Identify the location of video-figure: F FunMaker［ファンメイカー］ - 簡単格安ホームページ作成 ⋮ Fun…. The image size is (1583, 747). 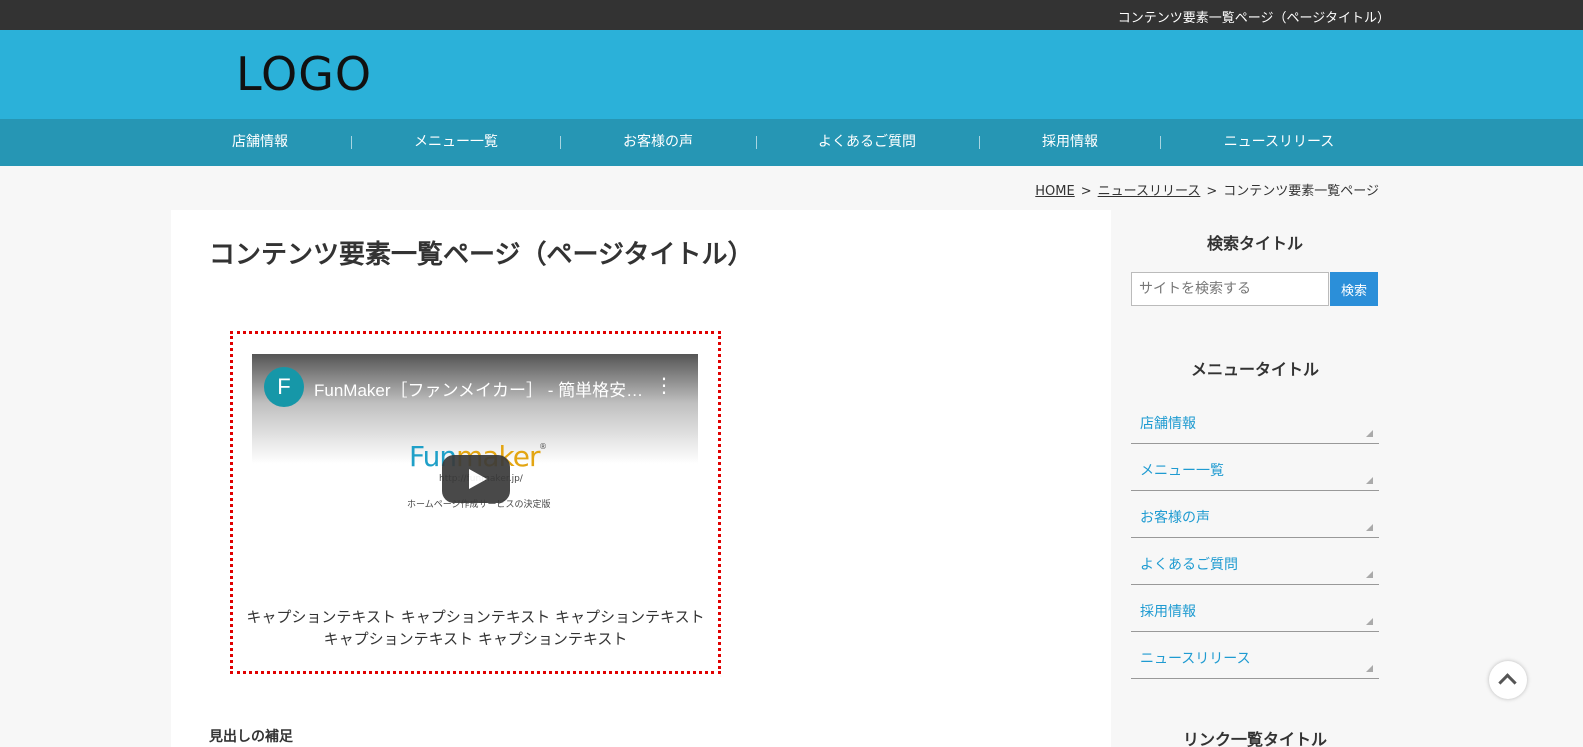
(475, 502).